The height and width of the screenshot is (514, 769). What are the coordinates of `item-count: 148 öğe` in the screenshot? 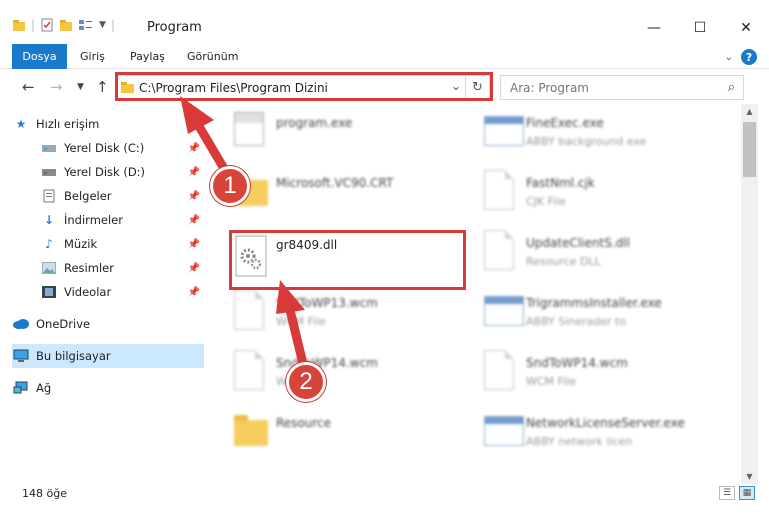 It's located at (44, 493).